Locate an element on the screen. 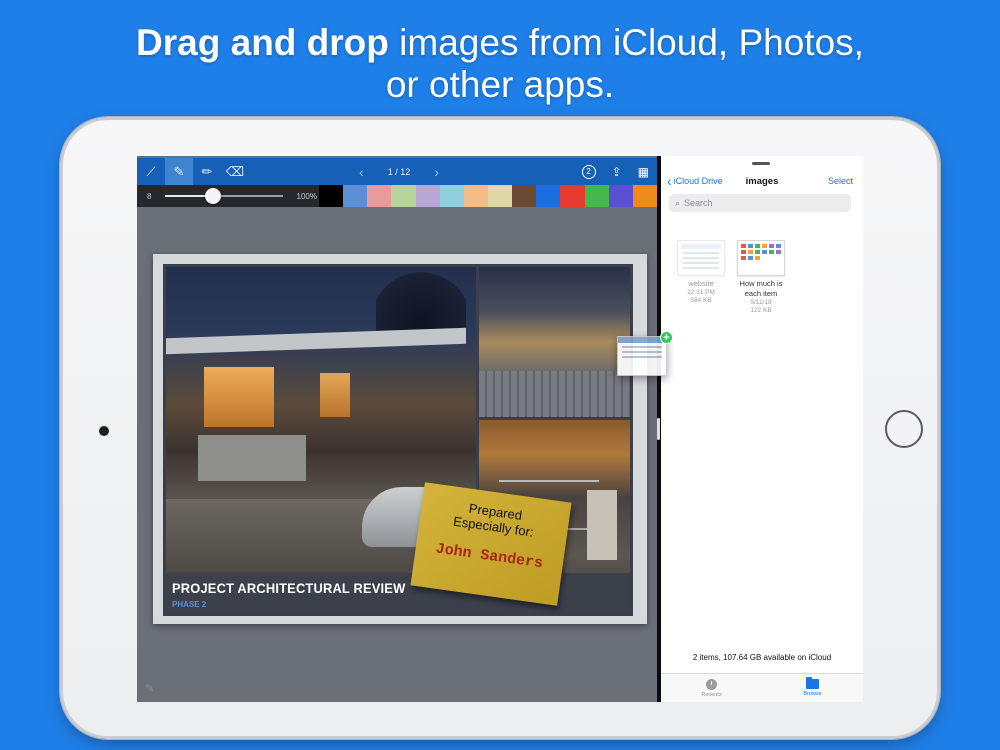  clock-icon is located at coordinates (711, 684).